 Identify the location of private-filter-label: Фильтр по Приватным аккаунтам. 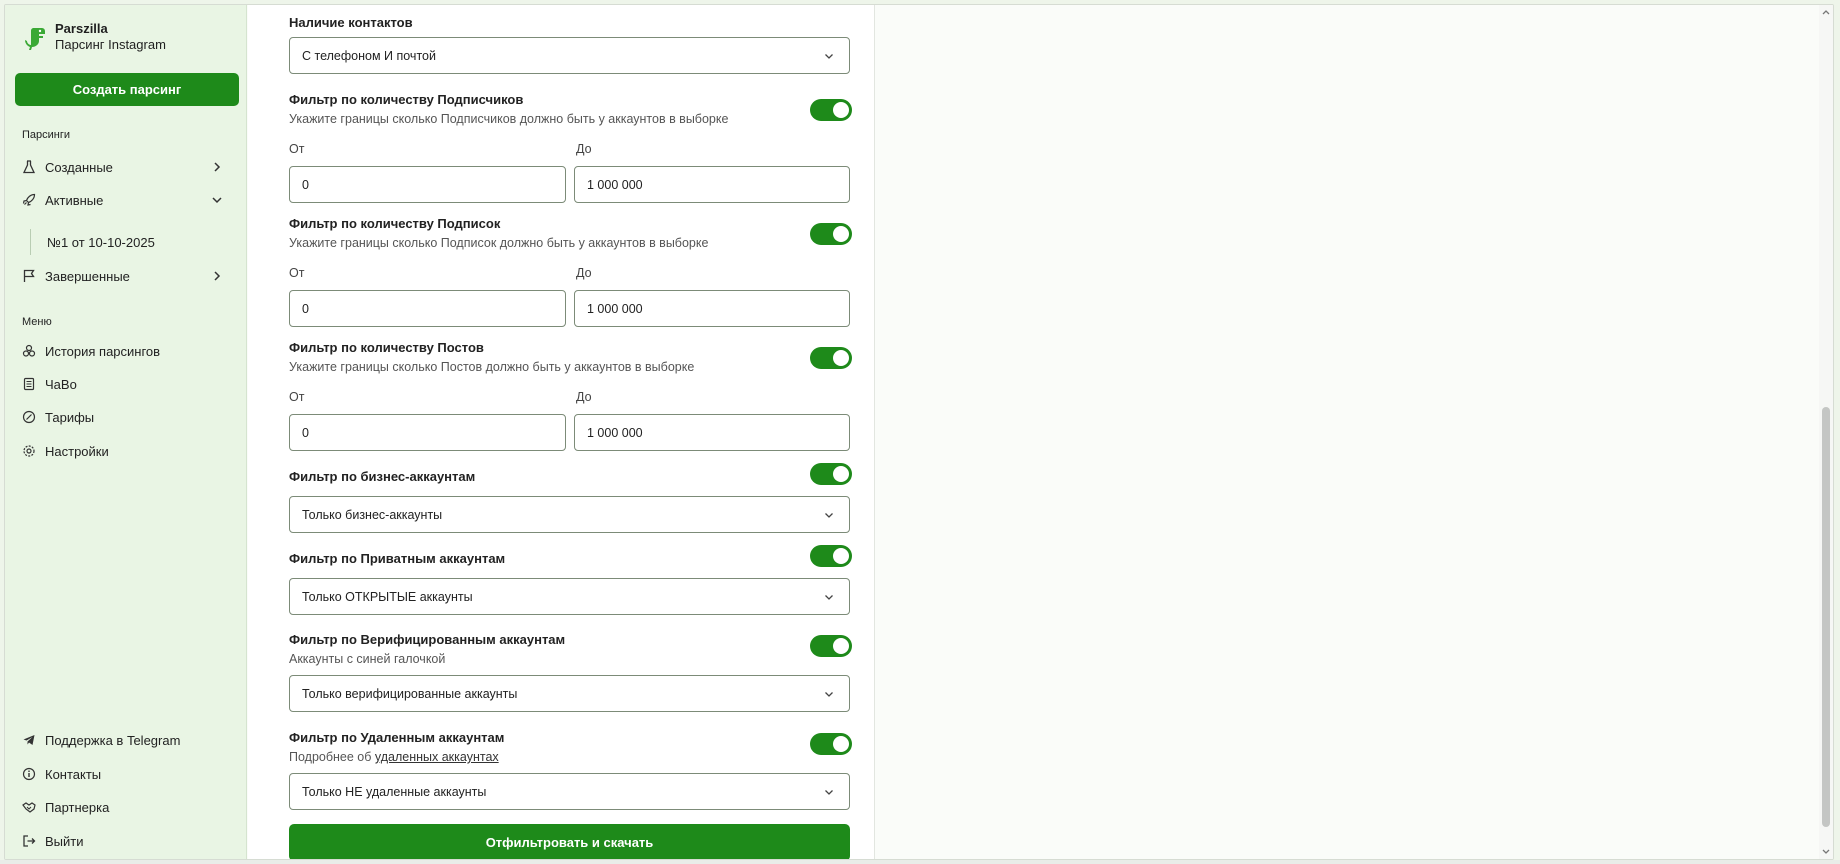
(397, 558).